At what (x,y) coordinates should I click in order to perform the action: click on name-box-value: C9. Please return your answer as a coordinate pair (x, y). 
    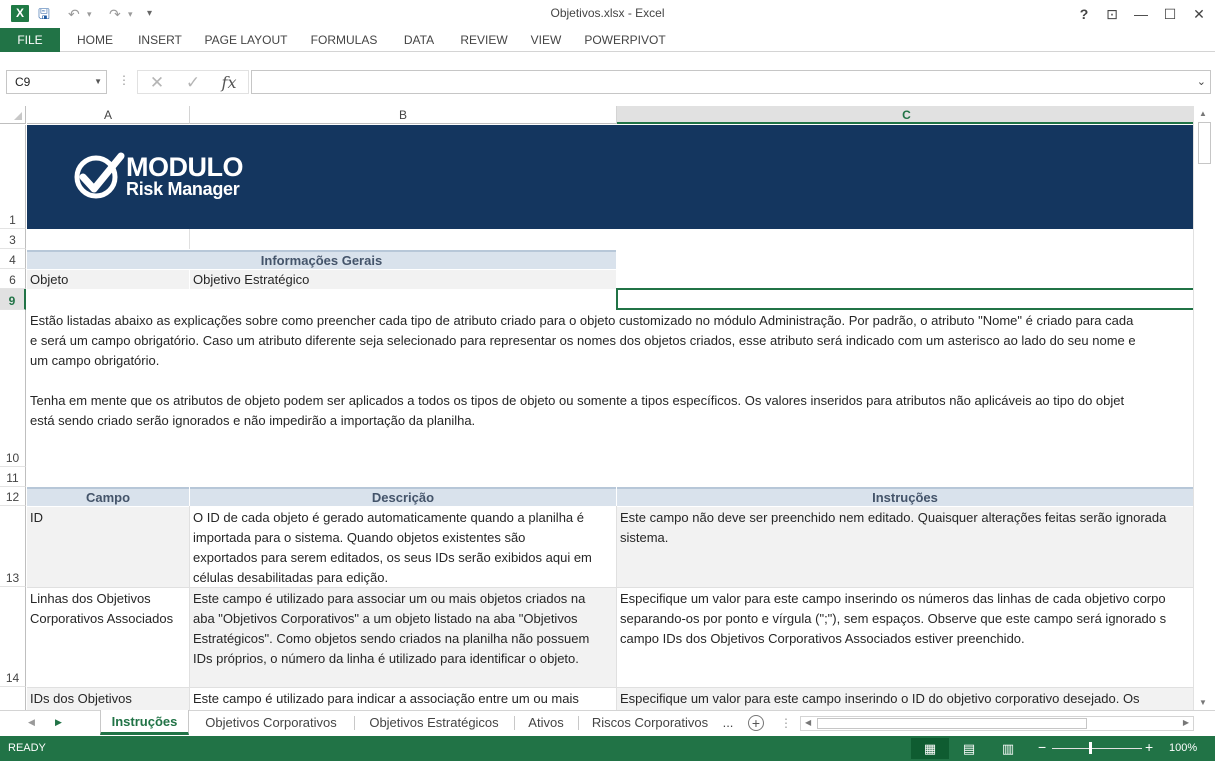
    Looking at the image, I should click on (23, 82).